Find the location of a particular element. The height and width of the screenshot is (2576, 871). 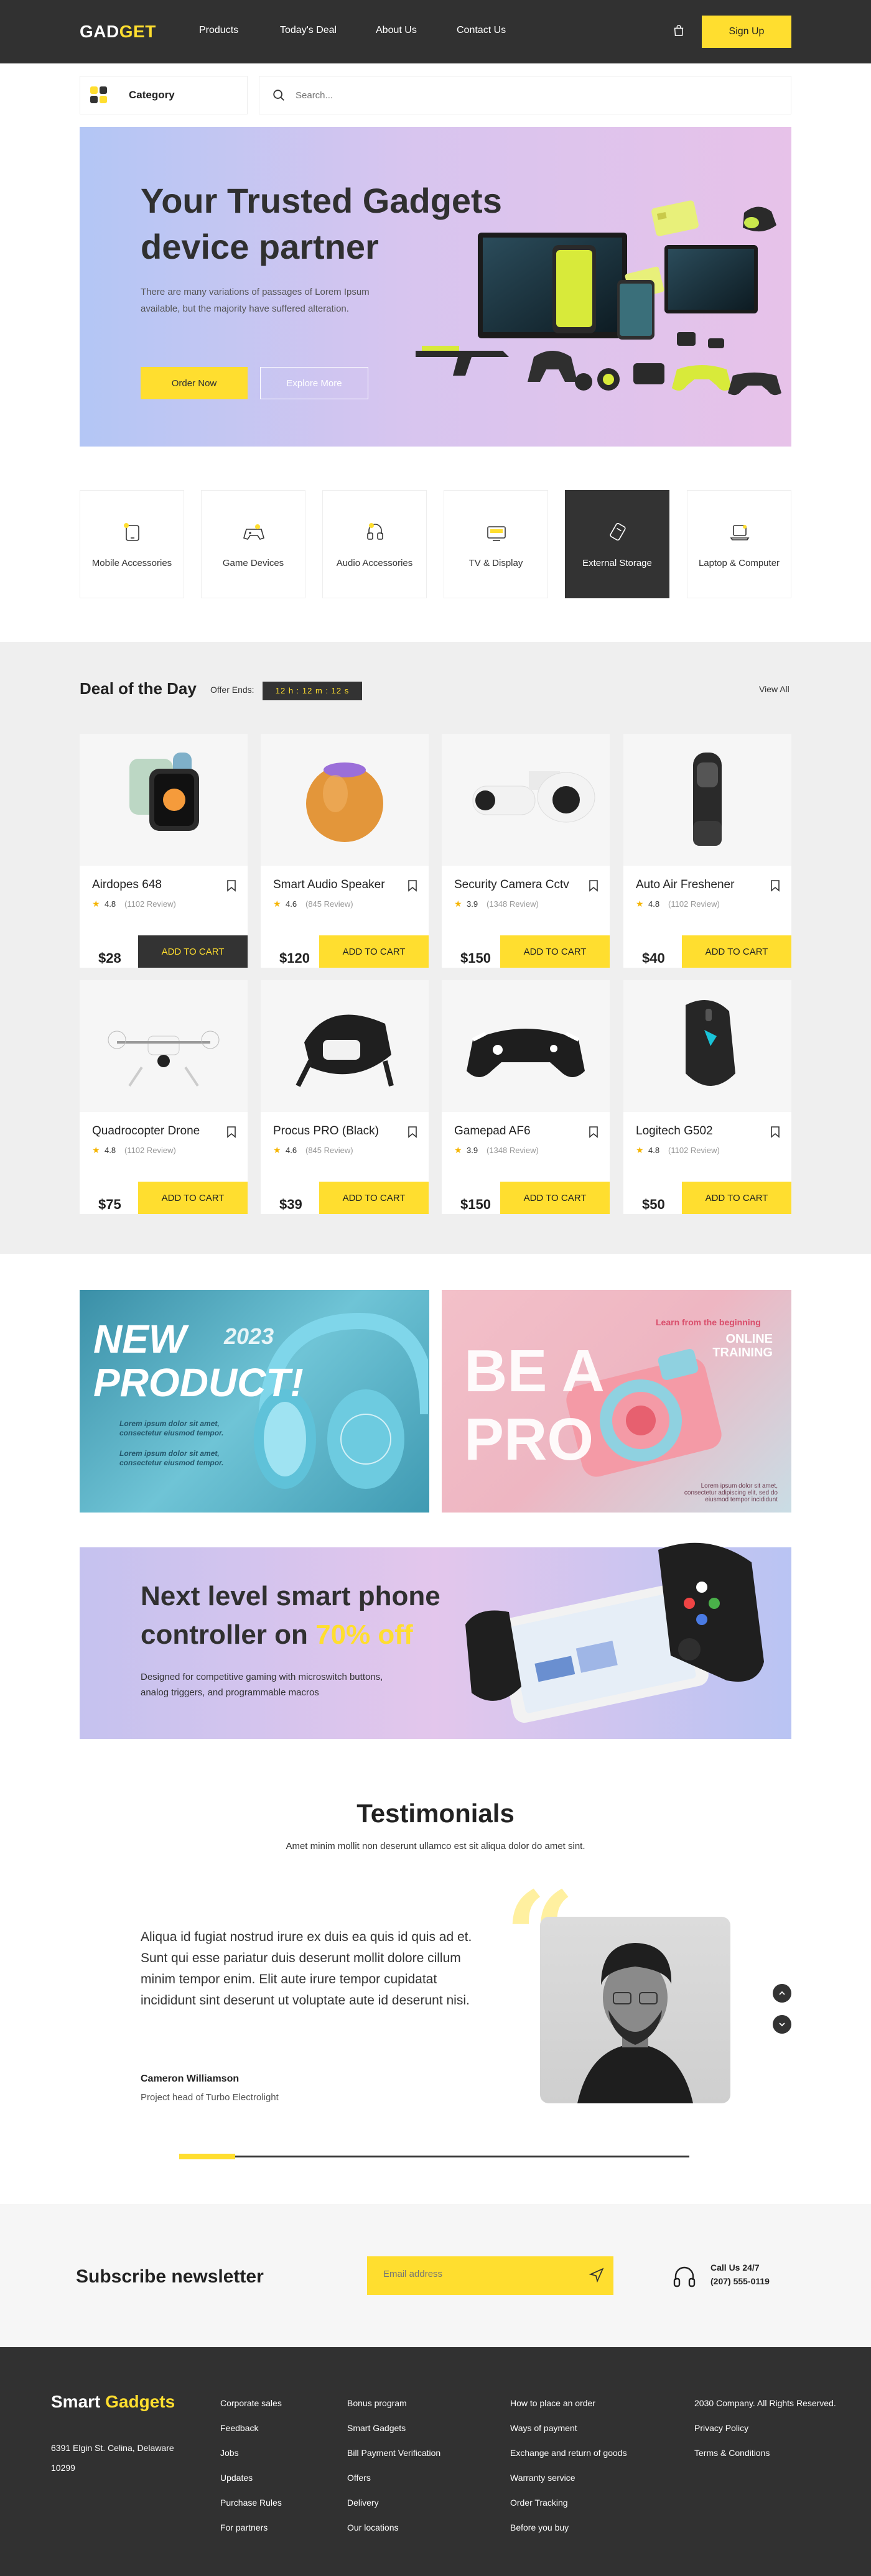

product-name: Smart Audio Speaker is located at coordinates (329, 885).